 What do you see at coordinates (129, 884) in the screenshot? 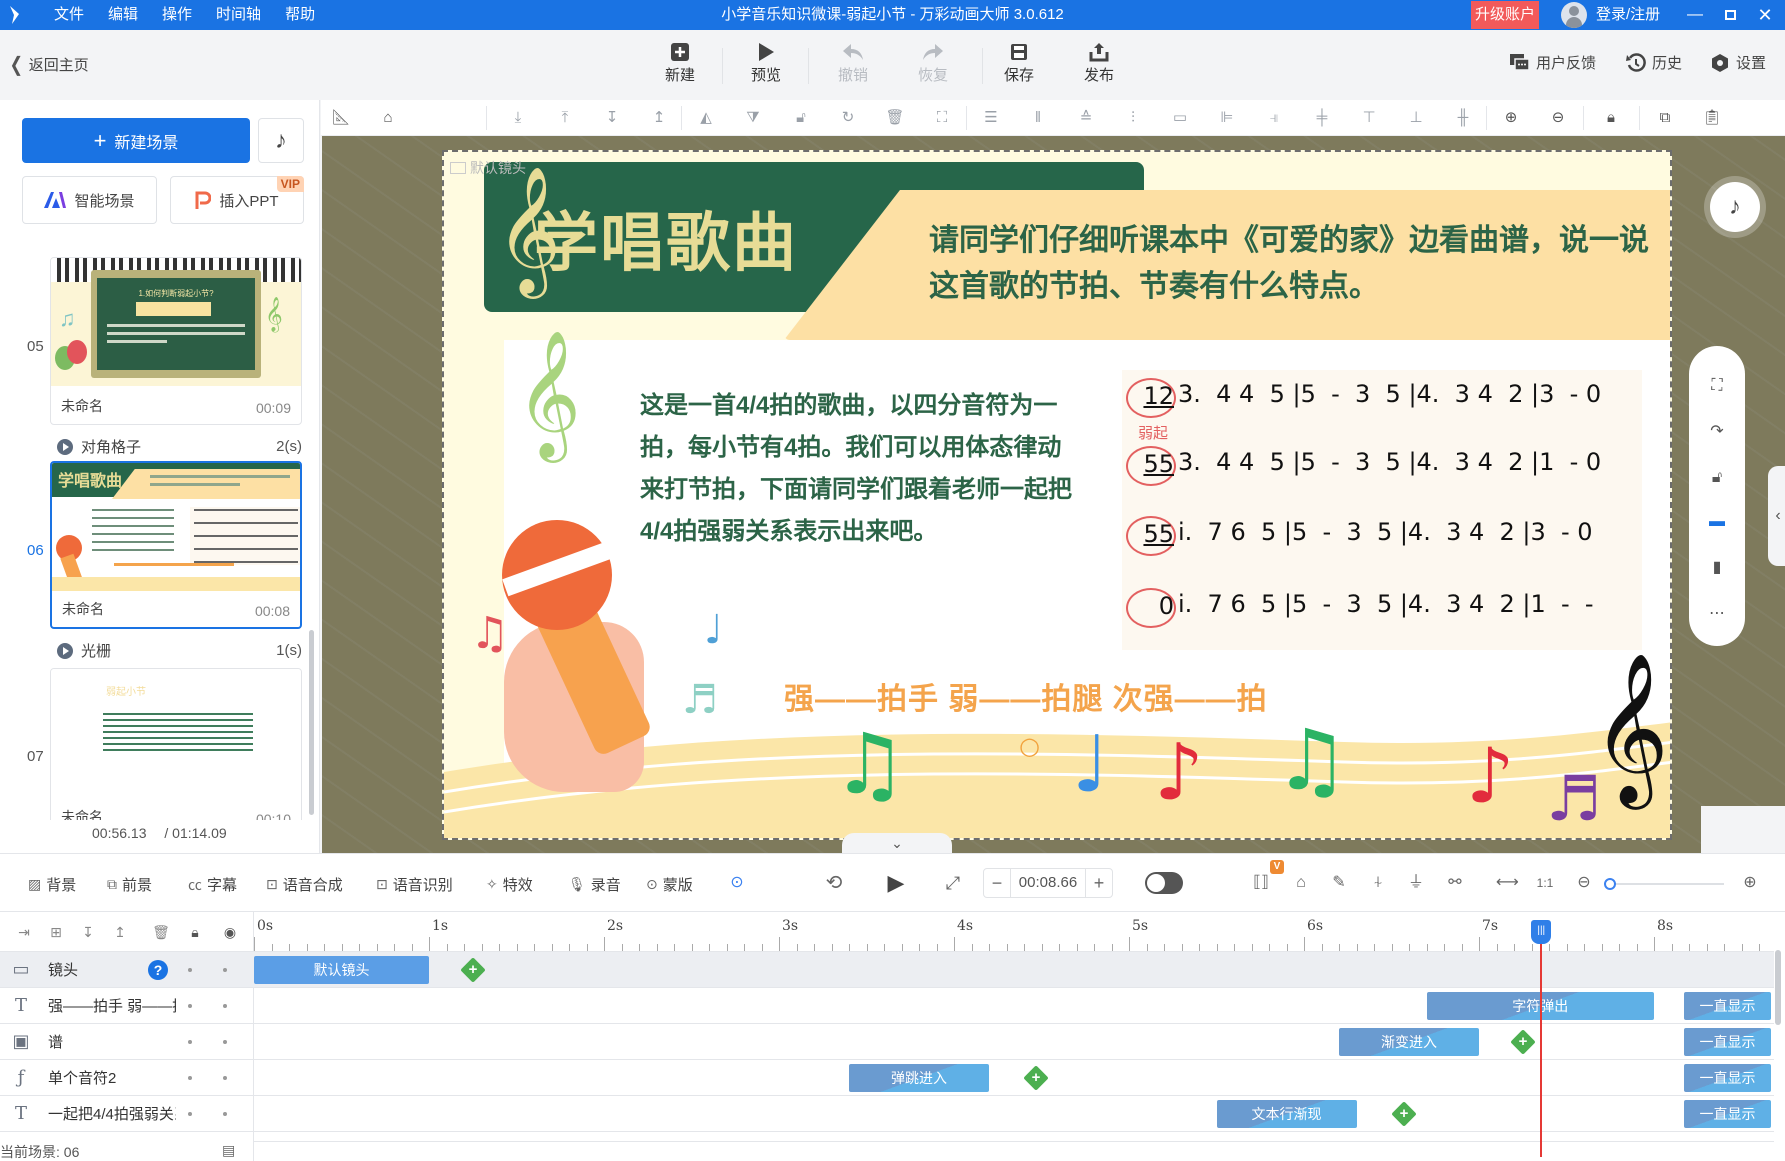
I see `foreground-button: ⧉ 前景` at bounding box center [129, 884].